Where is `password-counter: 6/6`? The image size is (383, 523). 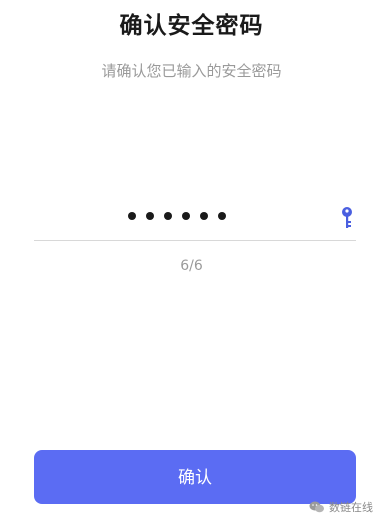 password-counter: 6/6 is located at coordinates (191, 266).